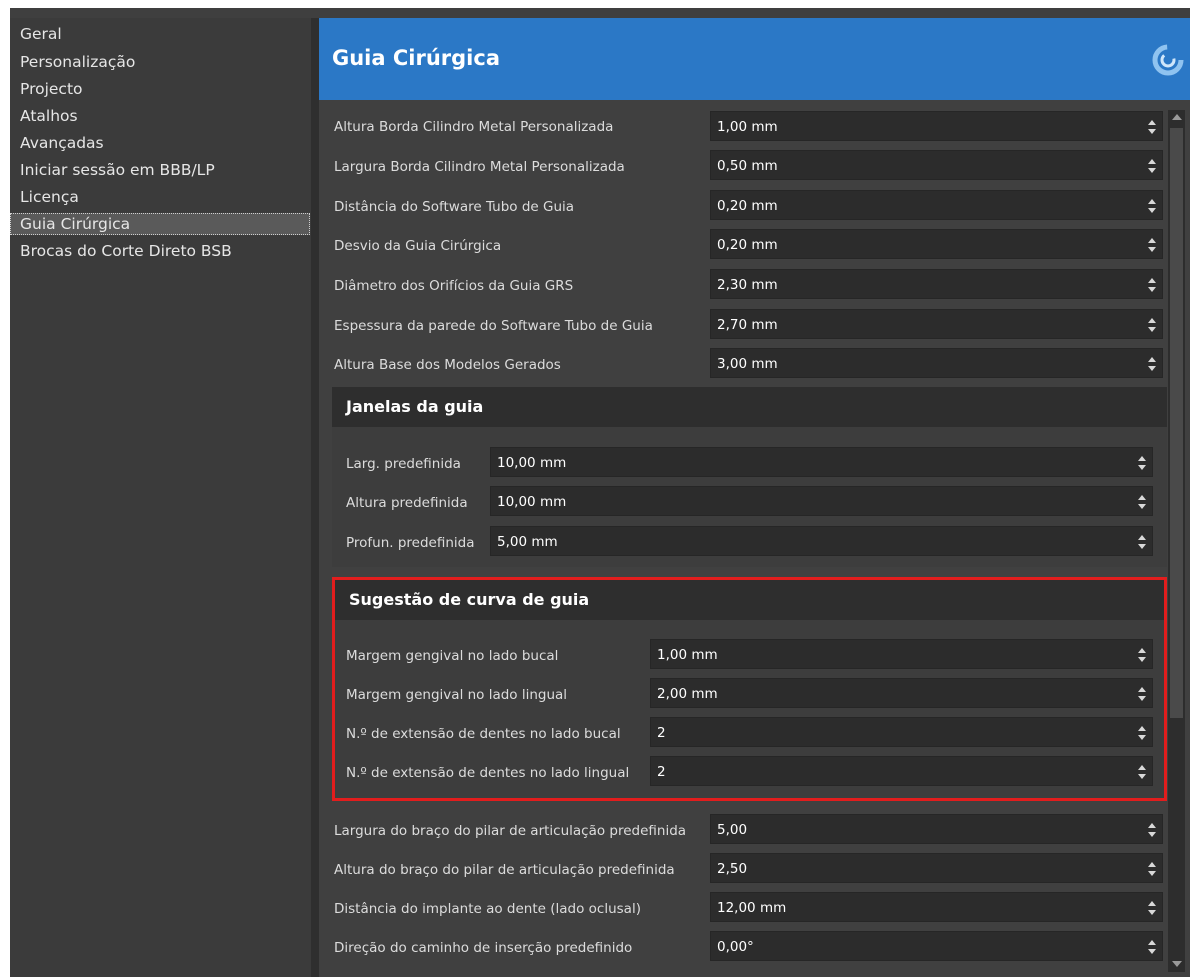 The image size is (1190, 977). I want to click on window-width-spinbox: 10,00 mm, so click(821, 462).